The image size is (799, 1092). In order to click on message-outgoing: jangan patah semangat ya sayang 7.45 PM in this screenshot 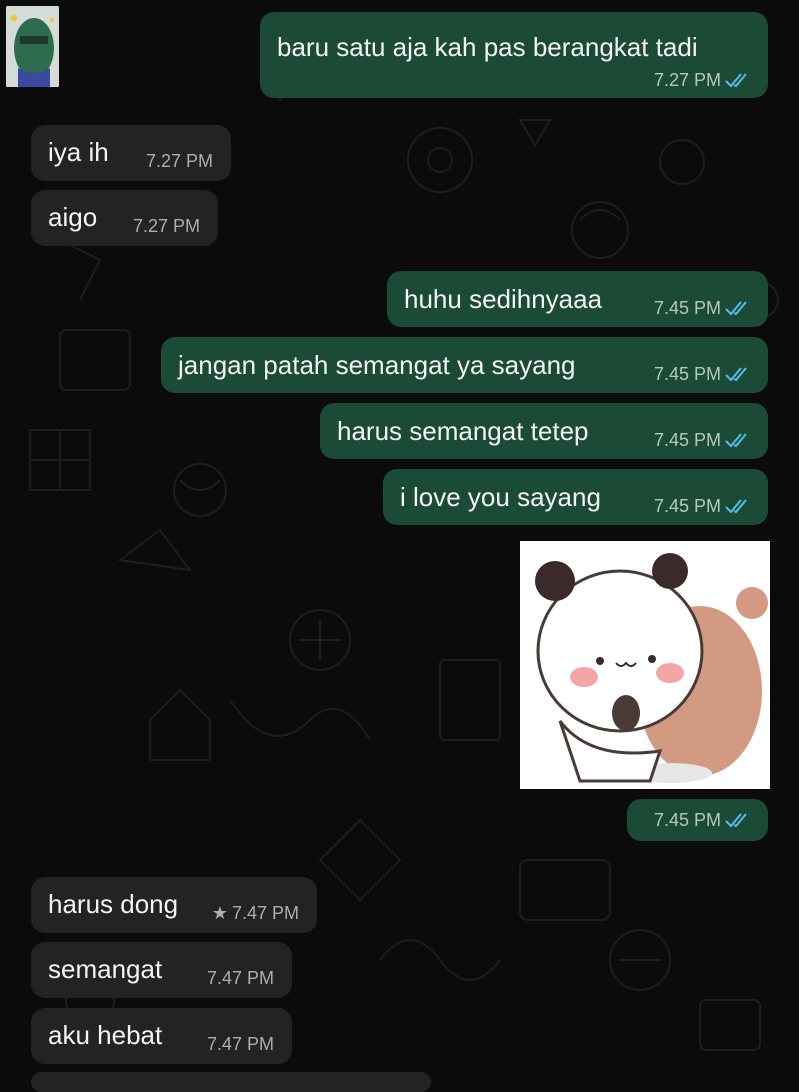, I will do `click(464, 365)`.